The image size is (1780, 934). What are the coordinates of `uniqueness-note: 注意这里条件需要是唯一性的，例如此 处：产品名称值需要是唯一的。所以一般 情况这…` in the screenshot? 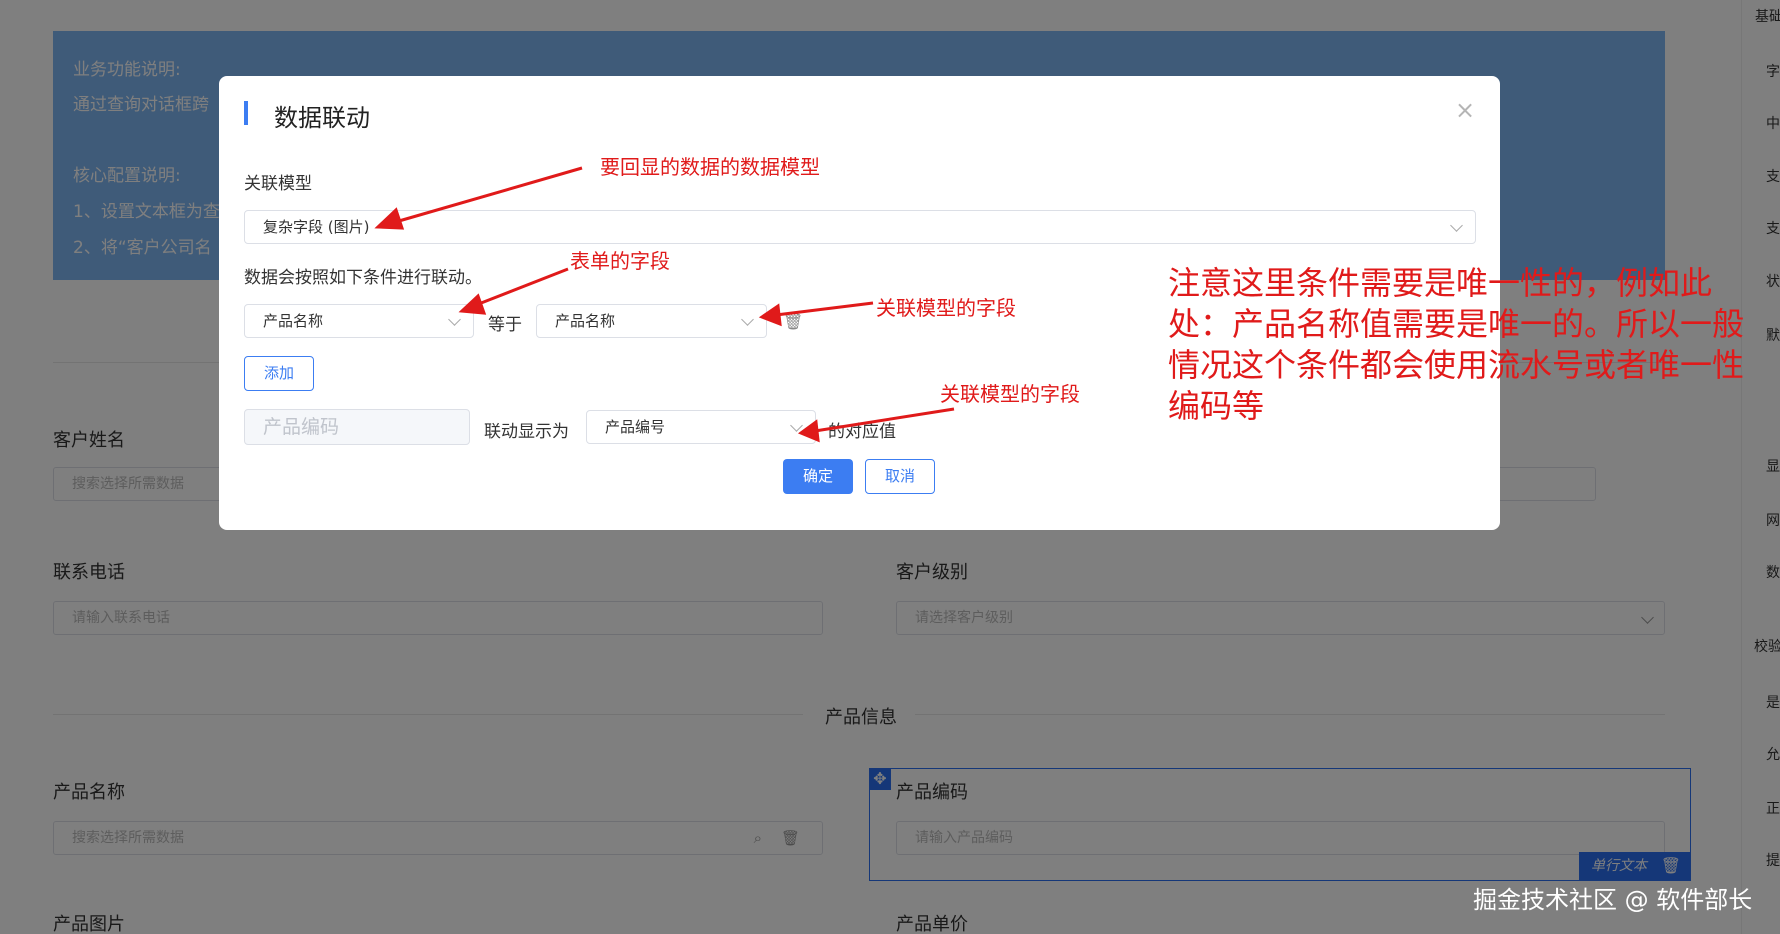 It's located at (1463, 345).